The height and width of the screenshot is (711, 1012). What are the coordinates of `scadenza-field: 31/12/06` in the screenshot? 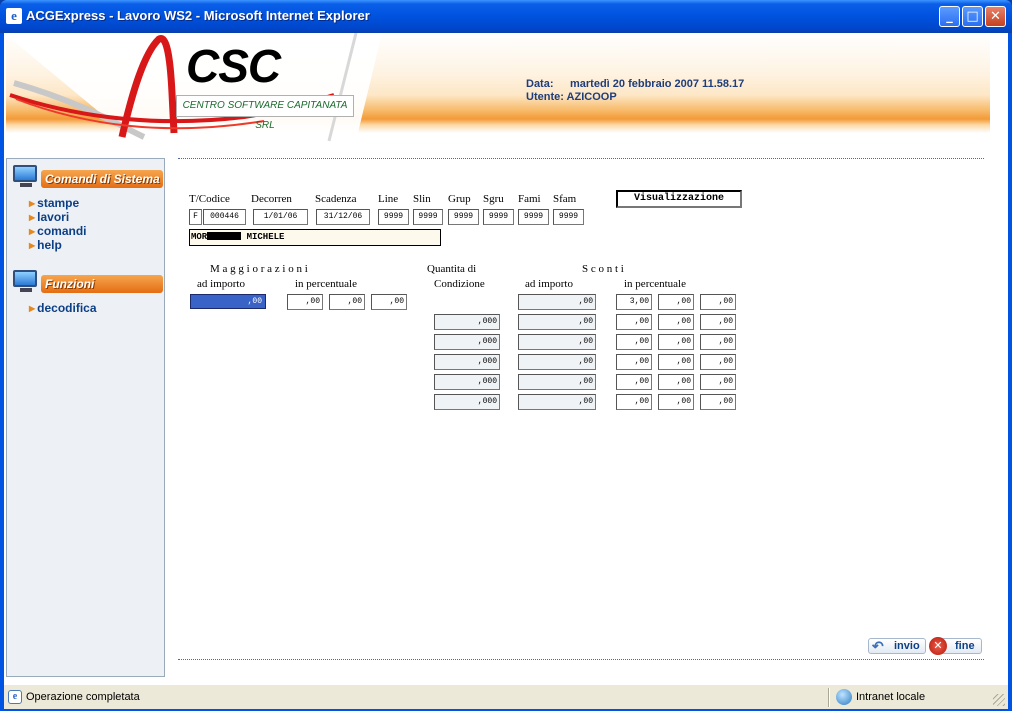 It's located at (343, 217).